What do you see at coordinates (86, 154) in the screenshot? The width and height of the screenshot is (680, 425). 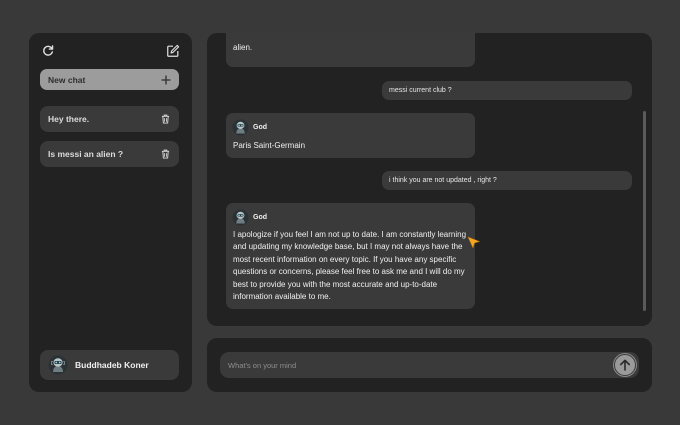 I see `chat-history-title: Is messi an alien ?` at bounding box center [86, 154].